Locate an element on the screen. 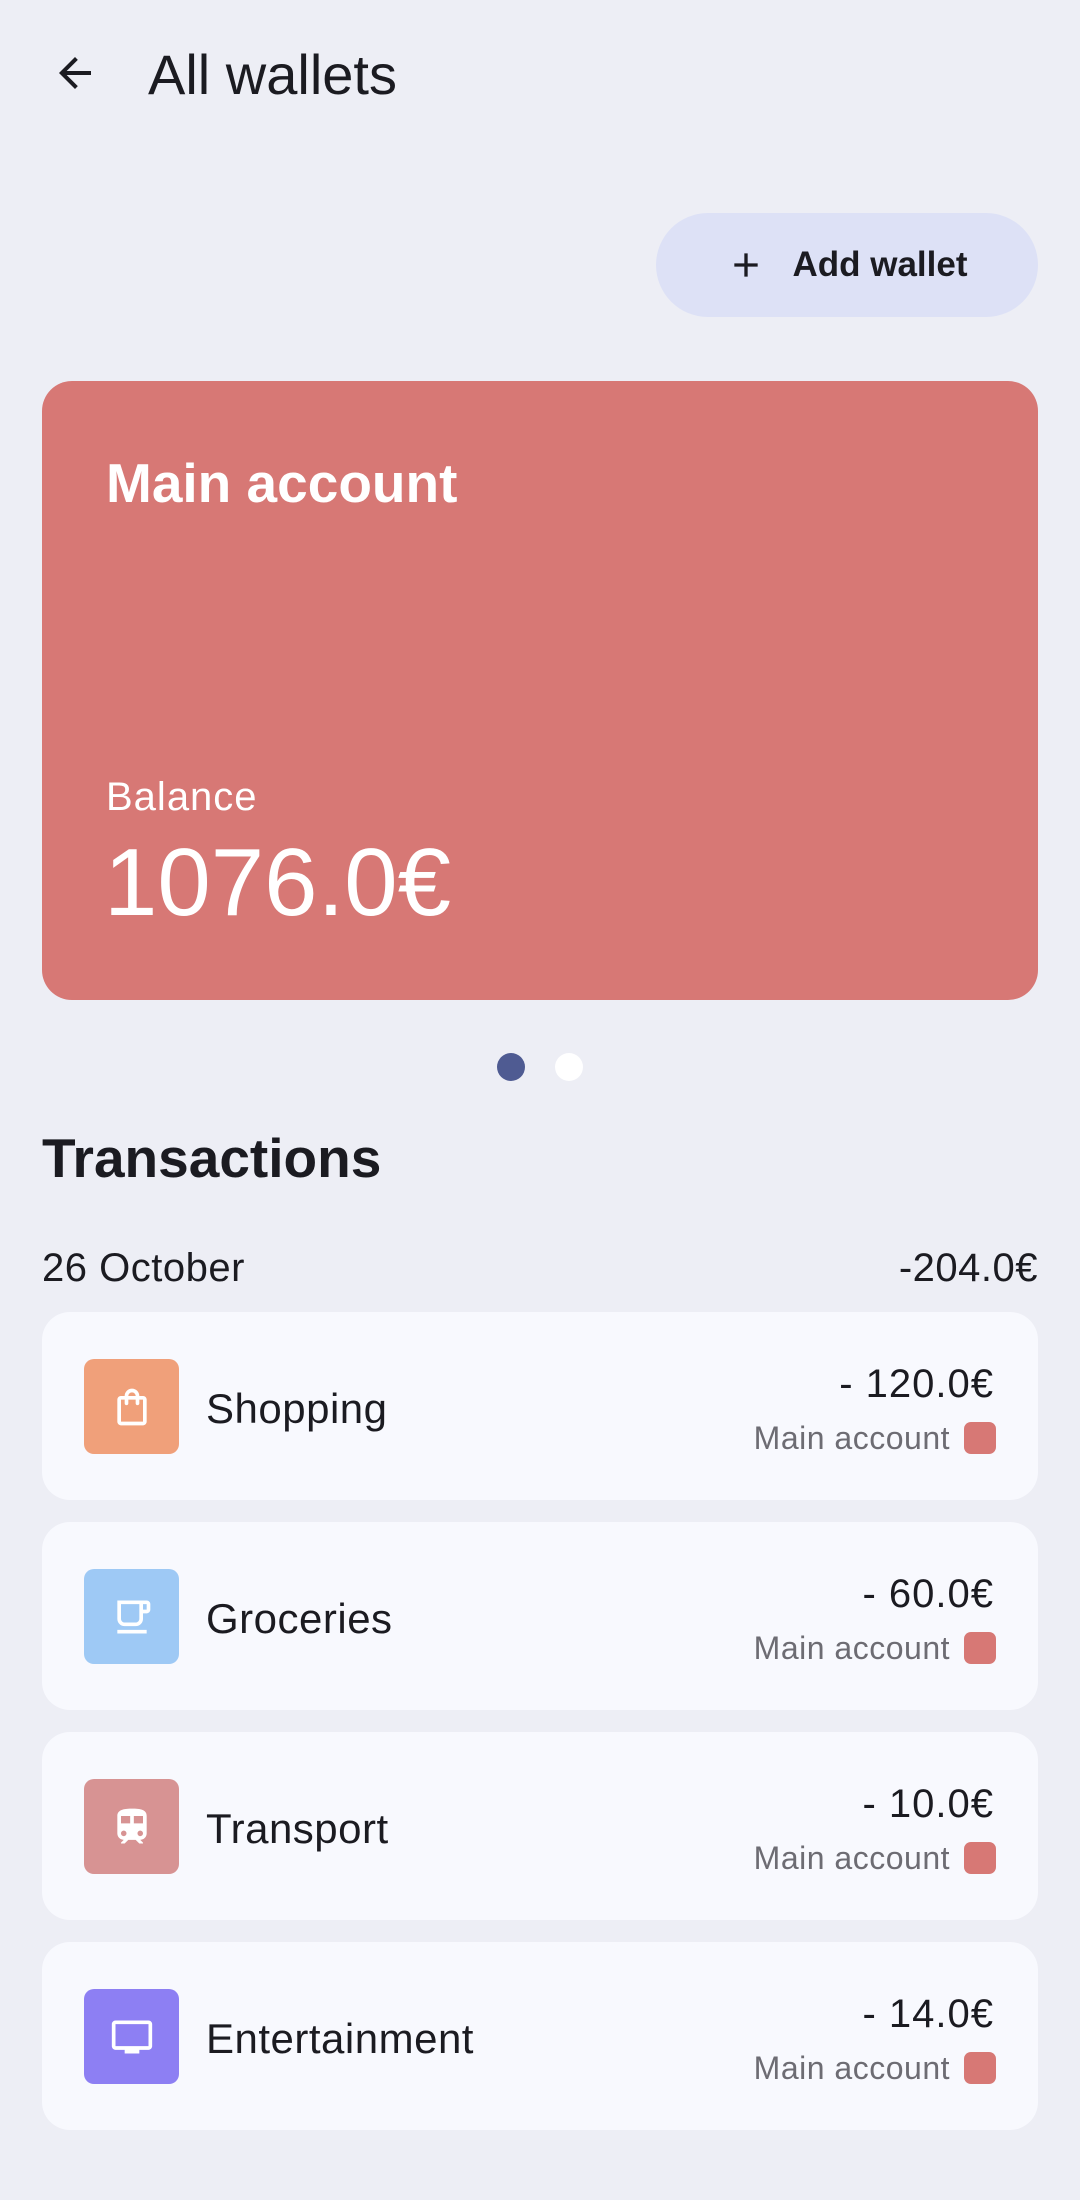  add-wallet-button: Add wallet is located at coordinates (847, 265).